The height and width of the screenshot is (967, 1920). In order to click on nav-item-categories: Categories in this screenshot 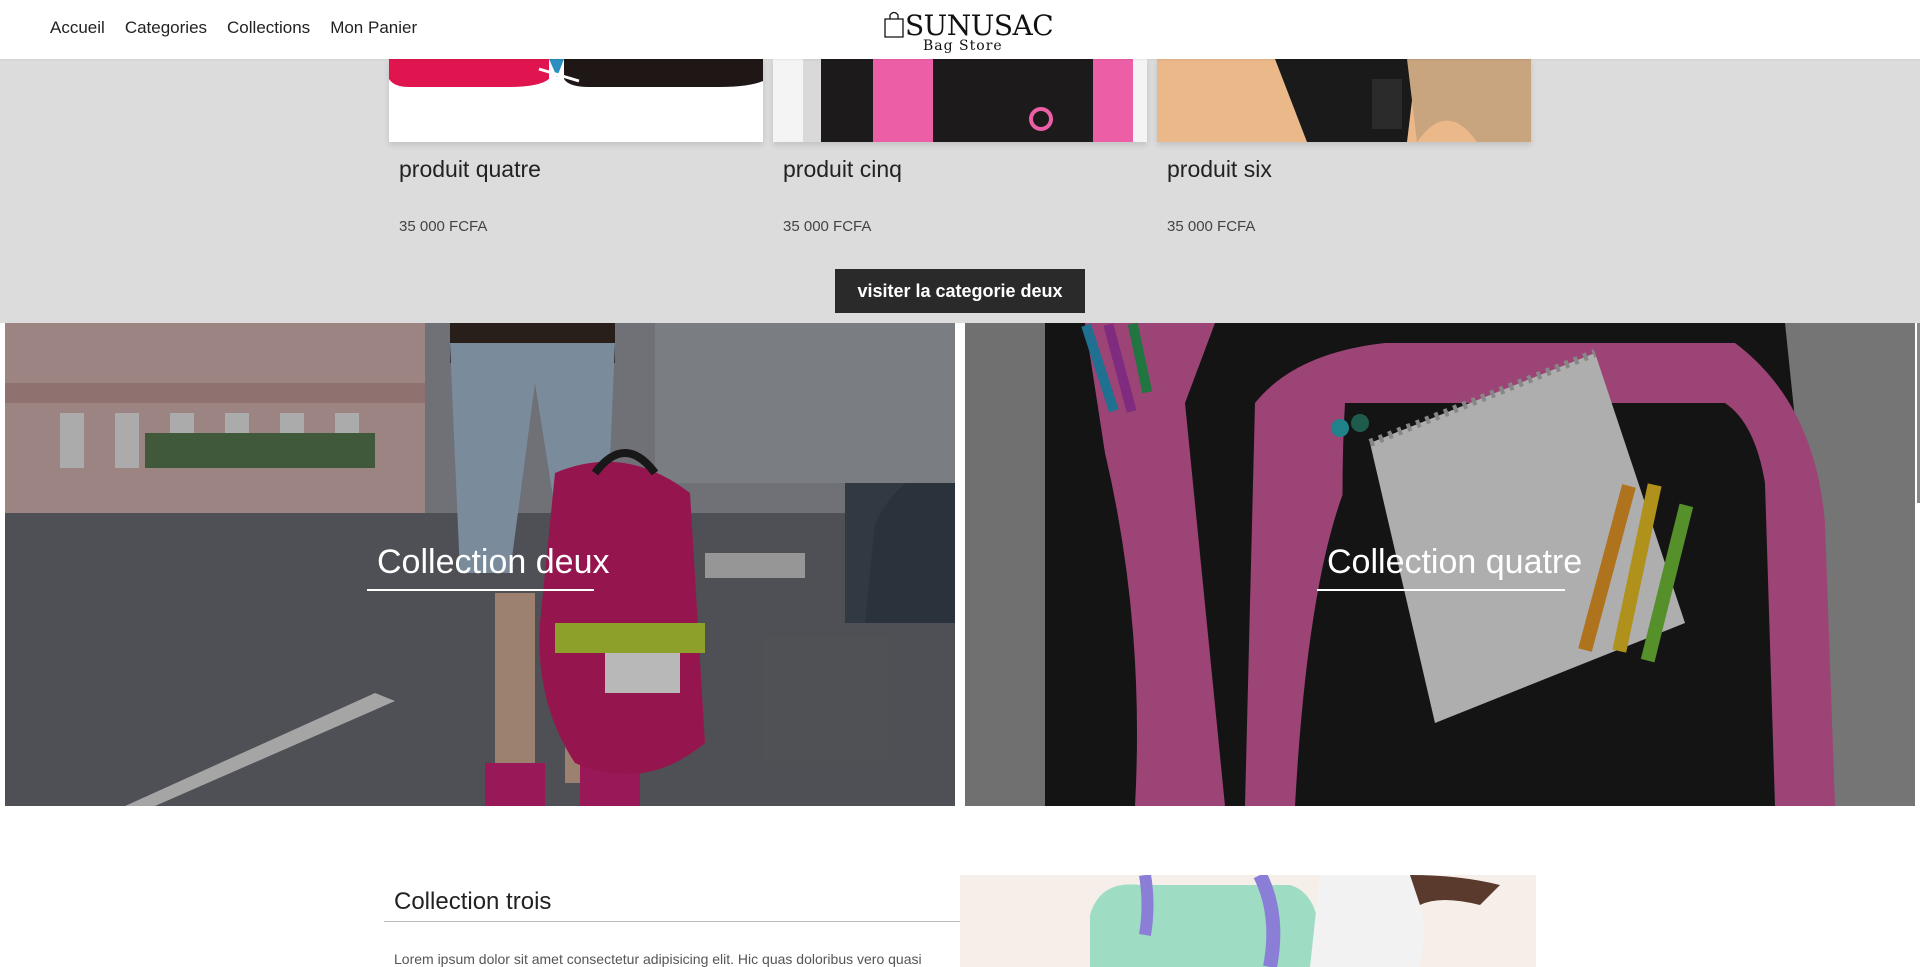, I will do `click(166, 28)`.